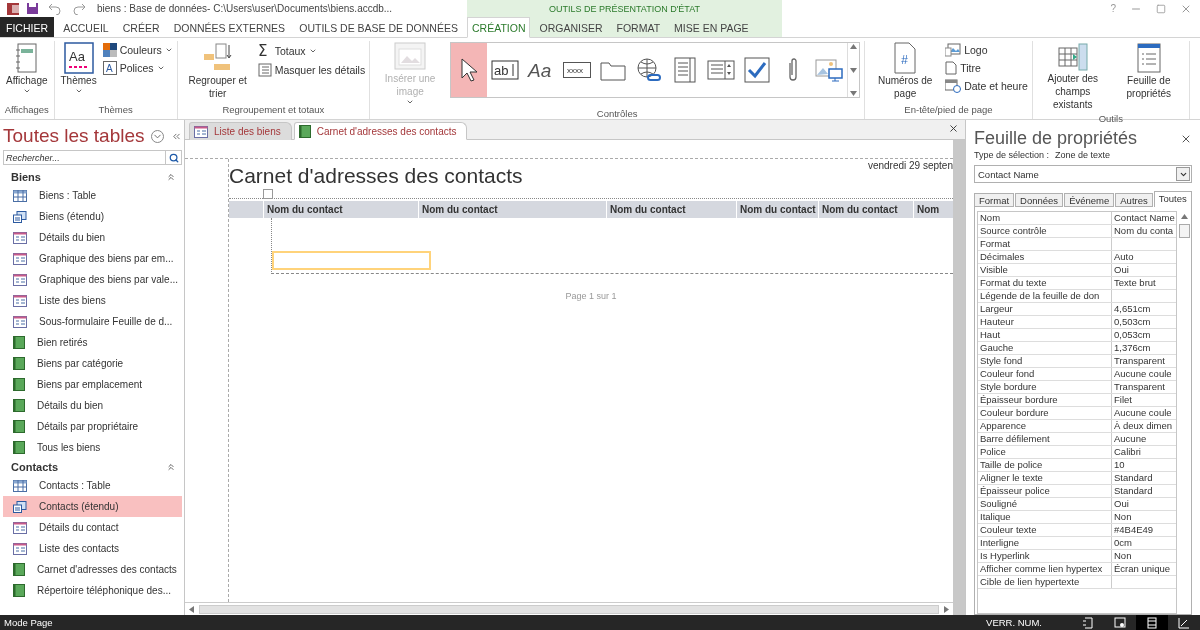 The width and height of the screenshot is (1200, 630). Describe the element at coordinates (27, 27) in the screenshot. I see `file-tab: FICHIER` at that location.